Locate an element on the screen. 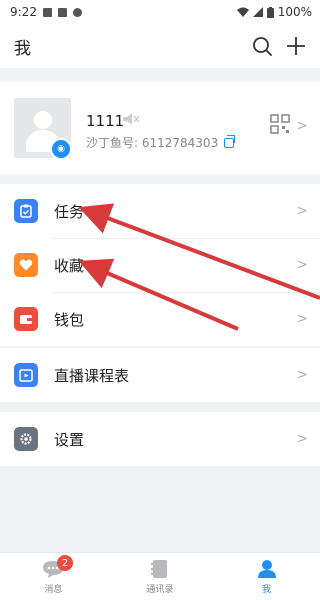  tab-bar: 2 消息 通讯录 我 is located at coordinates (160, 576).